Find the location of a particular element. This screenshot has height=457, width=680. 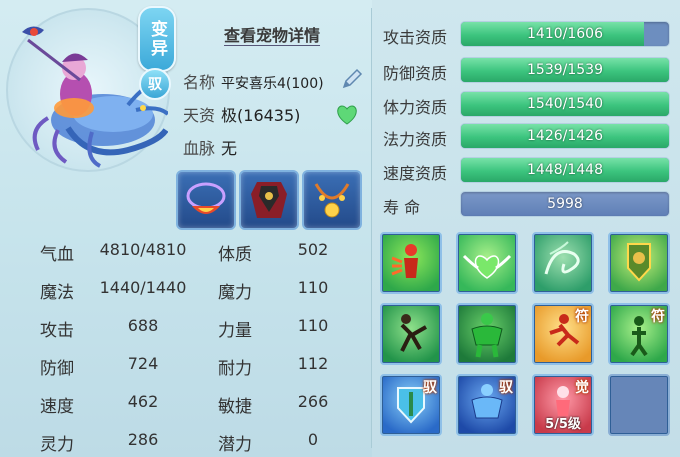

stat-value: 1440/1440 is located at coordinates (143, 287).